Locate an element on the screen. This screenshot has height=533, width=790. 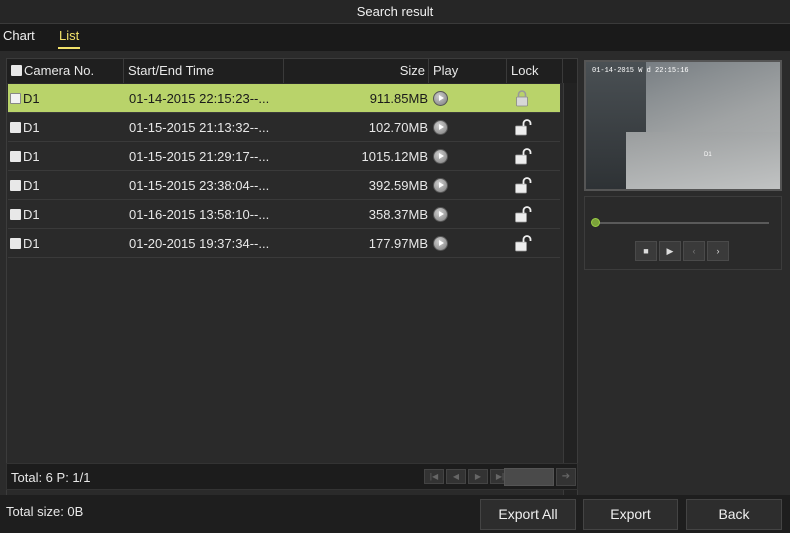
playback-controls: ■ ▶ ‹ › is located at coordinates (683, 233).